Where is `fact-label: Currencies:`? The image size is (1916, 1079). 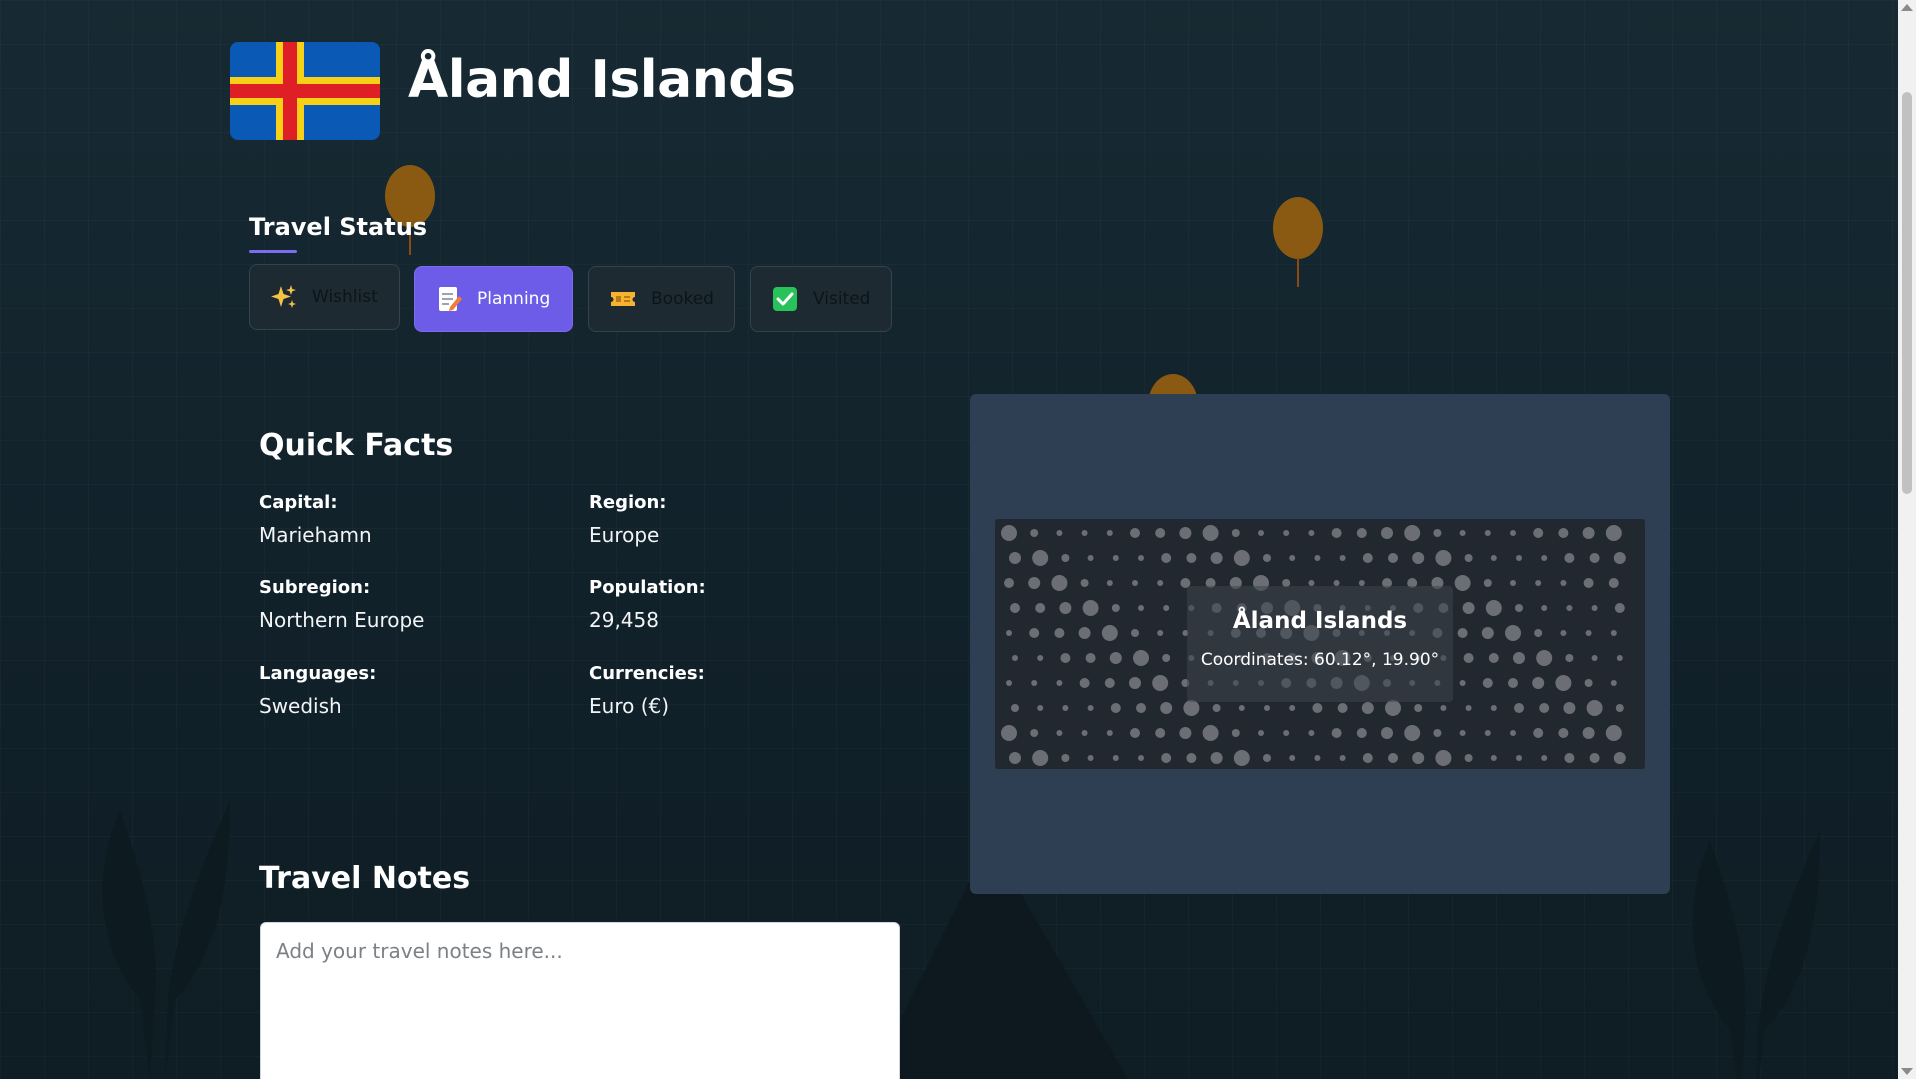
fact-label: Currencies: is located at coordinates (647, 673).